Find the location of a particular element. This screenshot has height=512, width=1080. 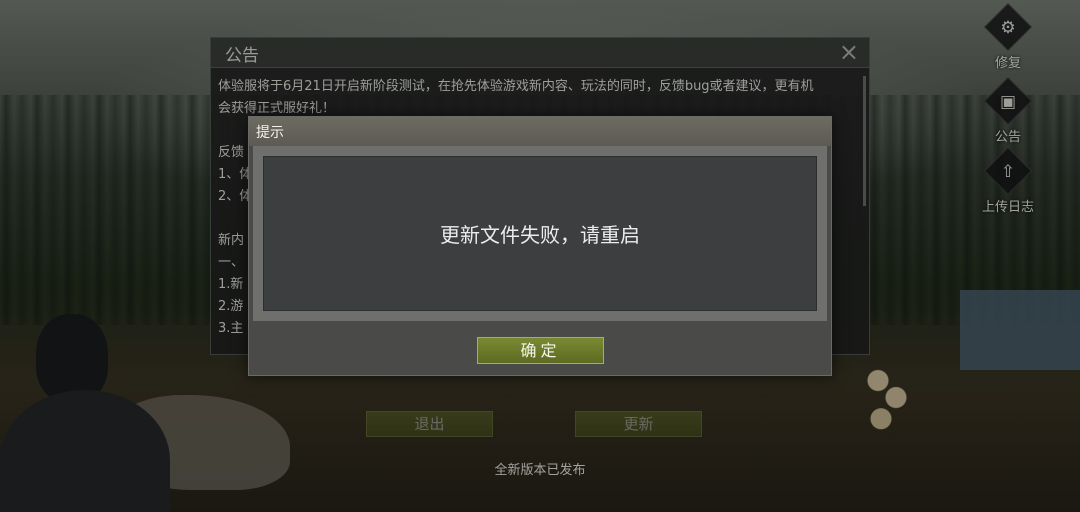

alert-message: 更新文件失败，请重启 is located at coordinates (540, 235).